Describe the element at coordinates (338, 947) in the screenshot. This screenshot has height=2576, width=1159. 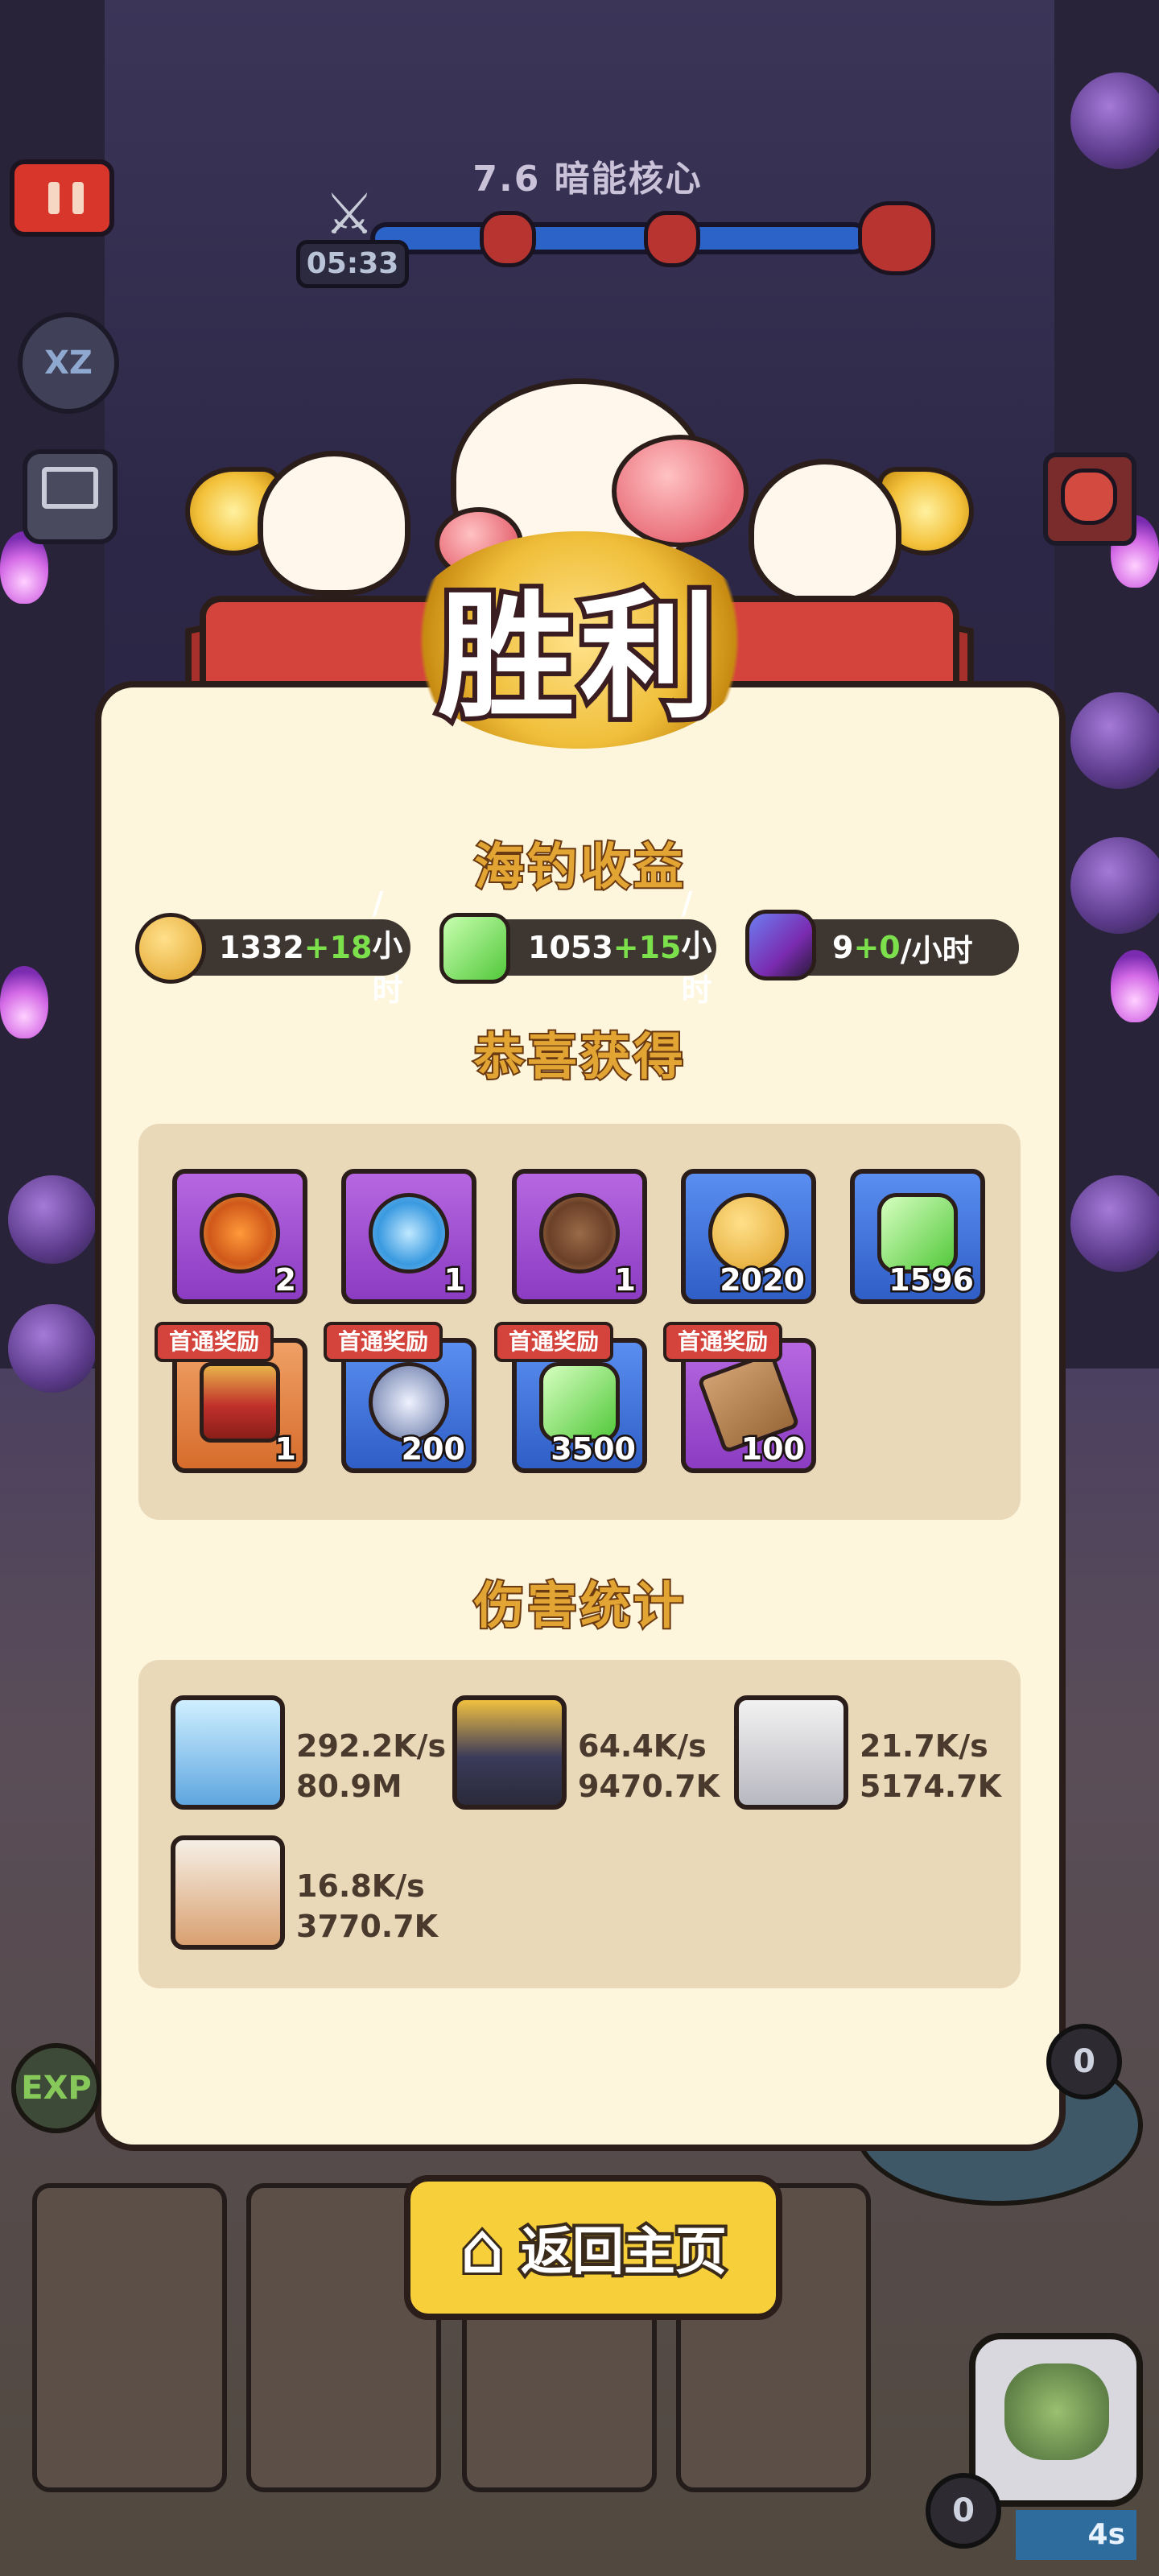
I see `coin-rate-increase: +18` at that location.